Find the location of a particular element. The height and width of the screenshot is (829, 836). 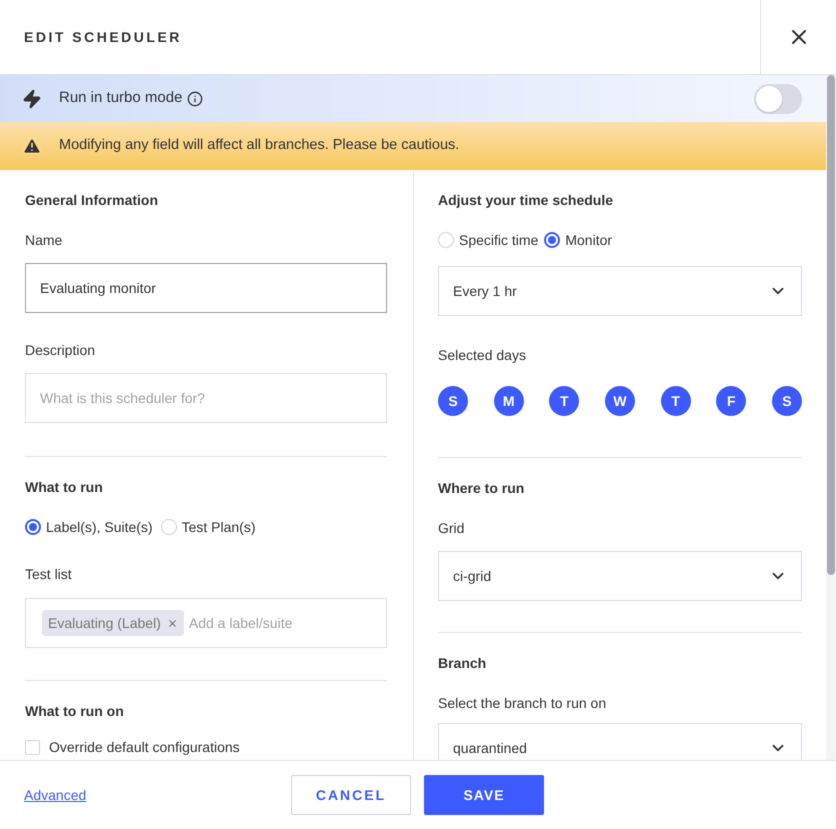

scrollbar-thumb is located at coordinates (831, 325).